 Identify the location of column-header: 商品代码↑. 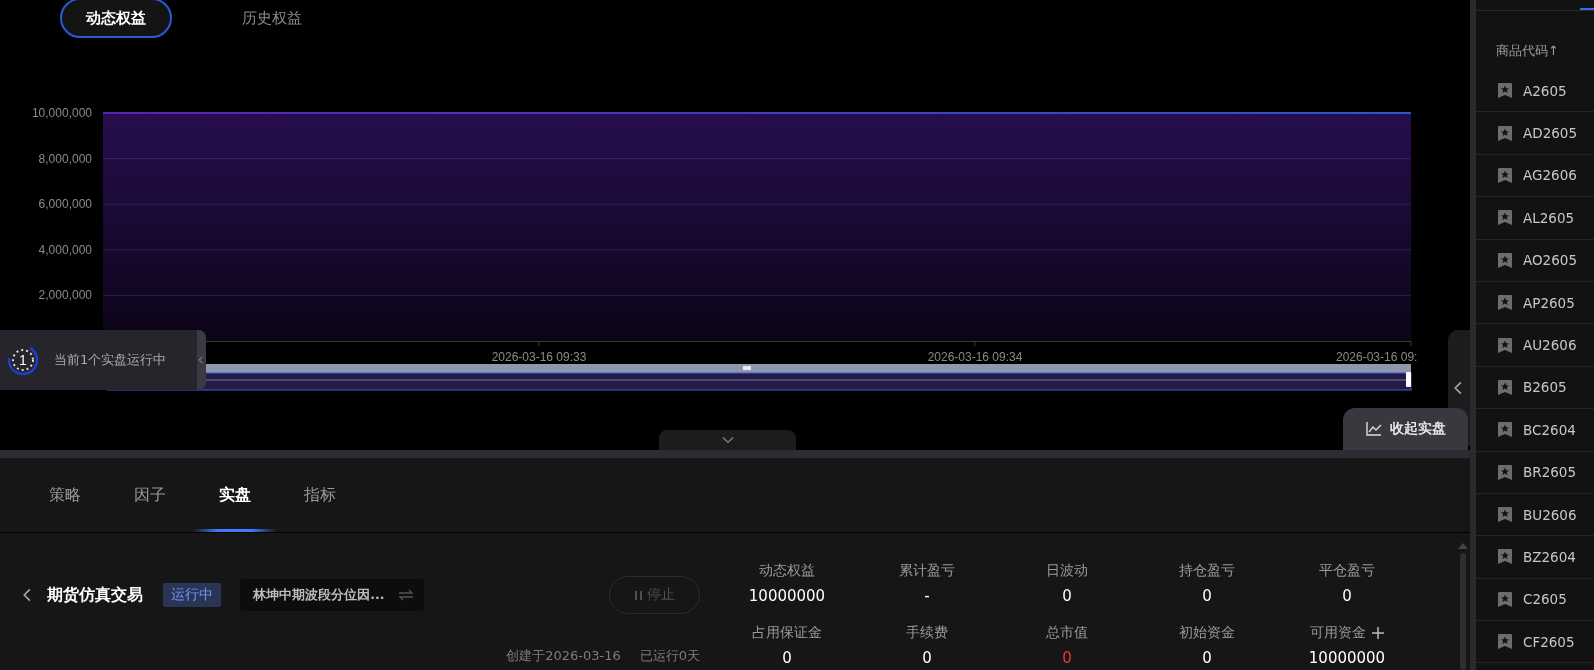
(1535, 40).